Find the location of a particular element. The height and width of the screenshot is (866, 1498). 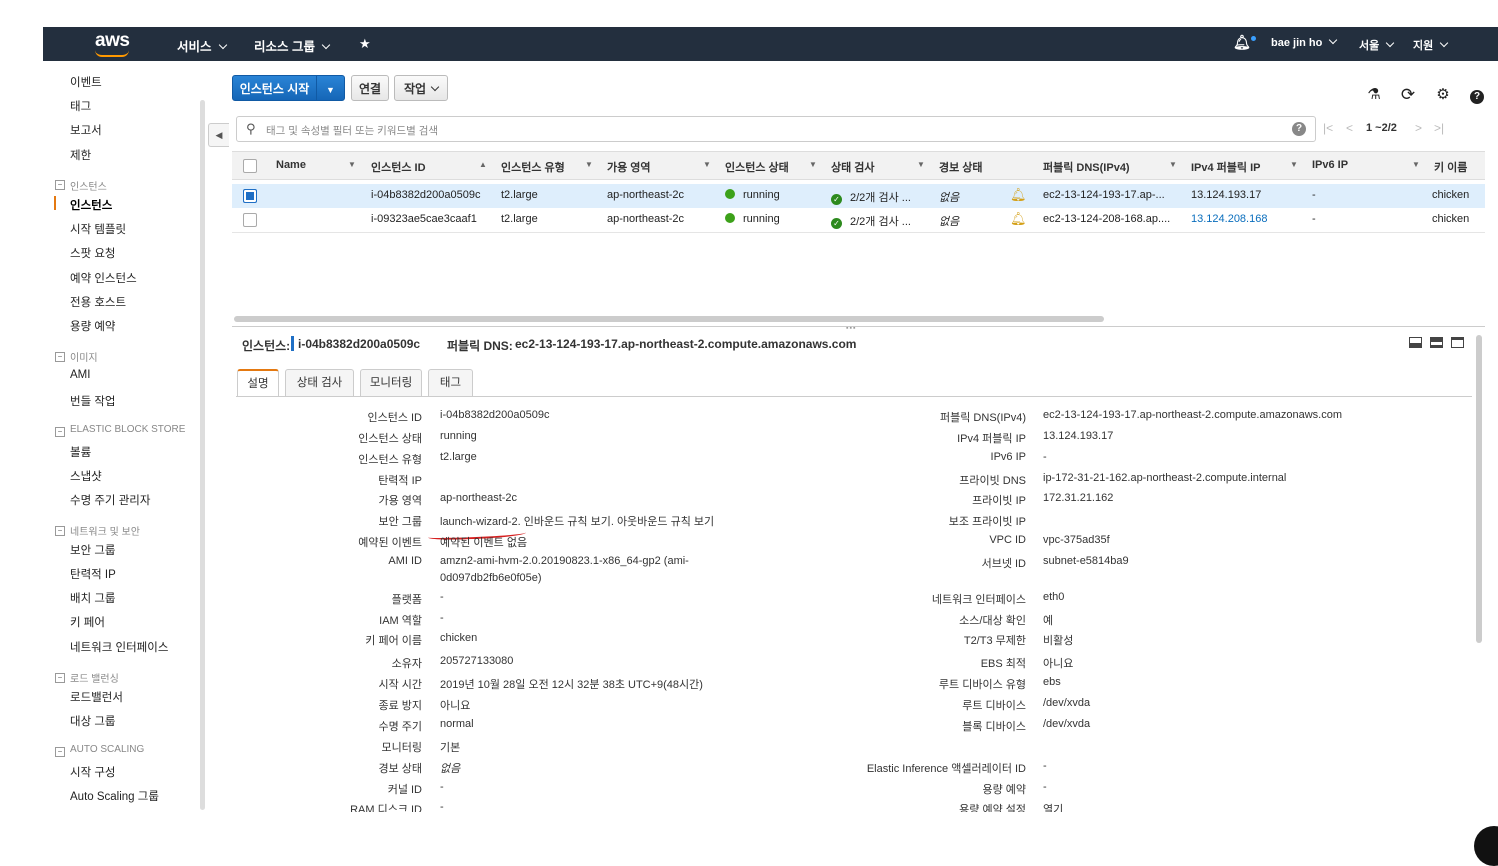

flask-icon: ⚗ is located at coordinates (1374, 95).